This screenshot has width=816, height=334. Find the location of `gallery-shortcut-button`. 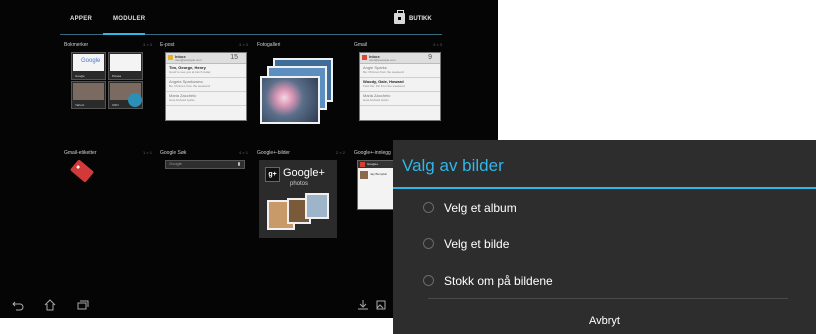

gallery-shortcut-button is located at coordinates (381, 305).